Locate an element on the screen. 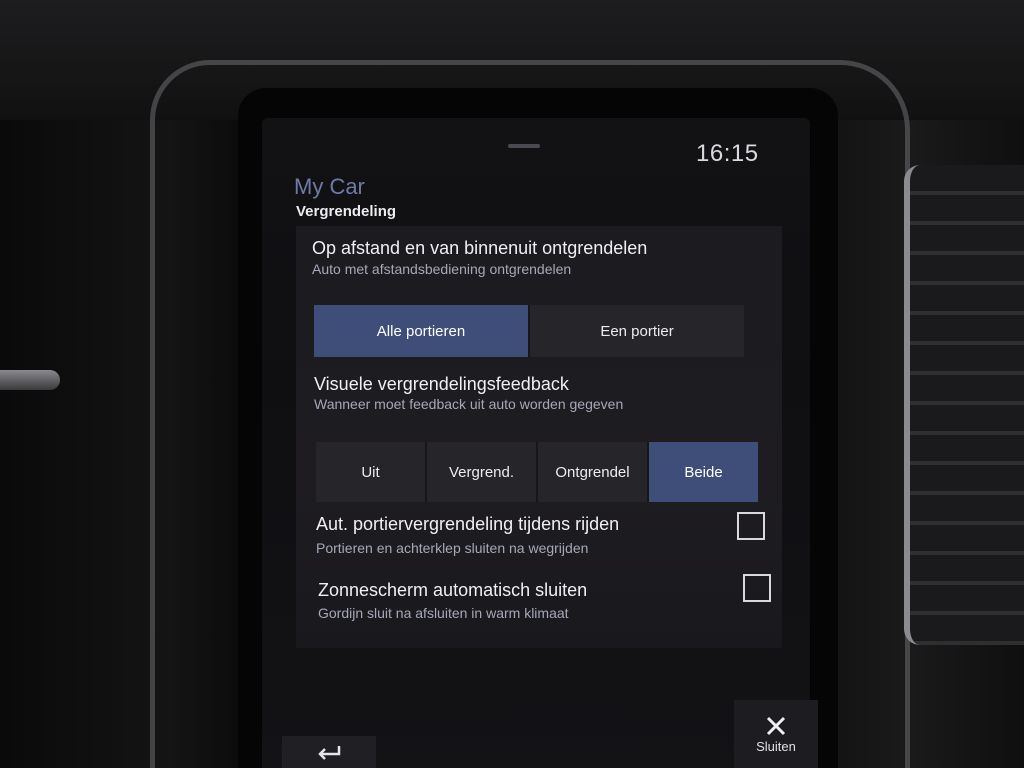 Image resolution: width=1024 pixels, height=768 pixels. sunshade-checkbox is located at coordinates (757, 588).